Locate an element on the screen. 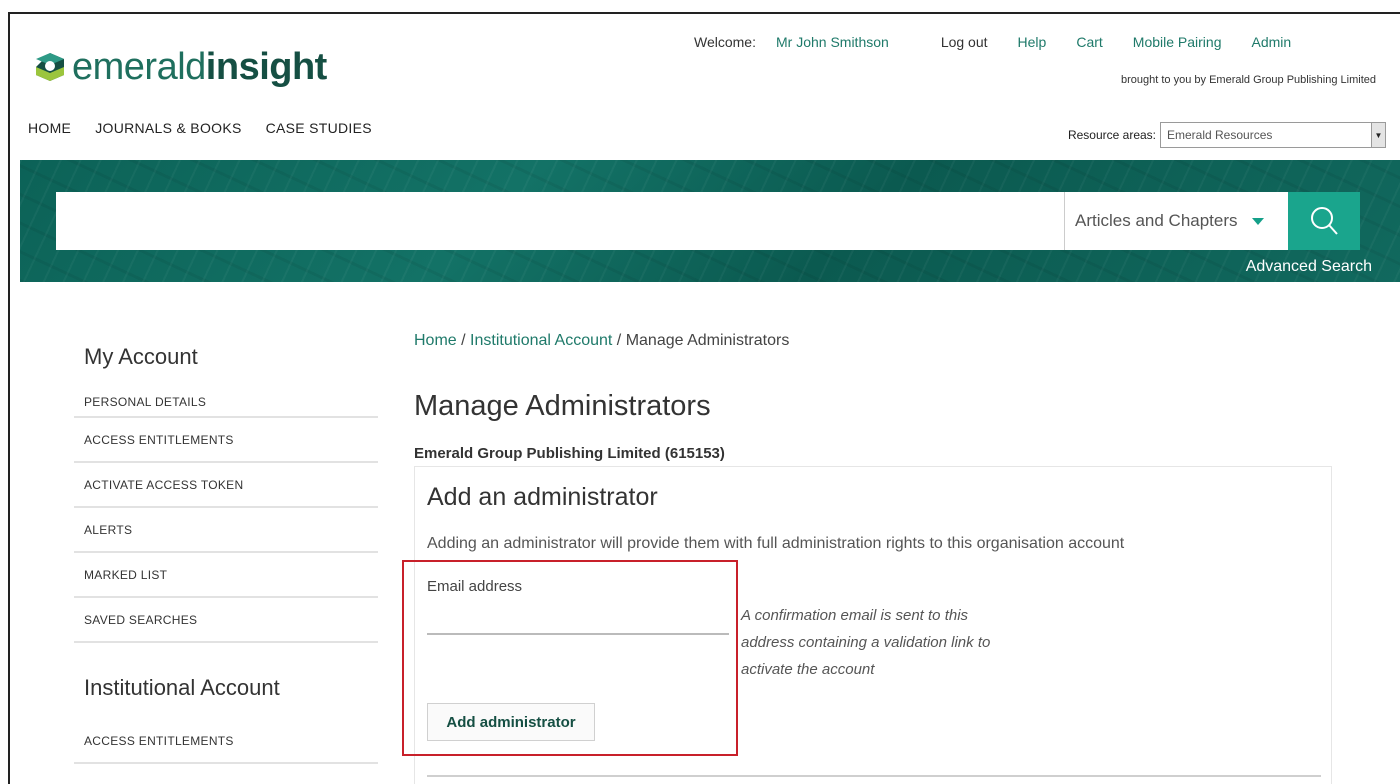 This screenshot has height=784, width=1400. user-name-link: Mr John Smithson is located at coordinates (832, 42).